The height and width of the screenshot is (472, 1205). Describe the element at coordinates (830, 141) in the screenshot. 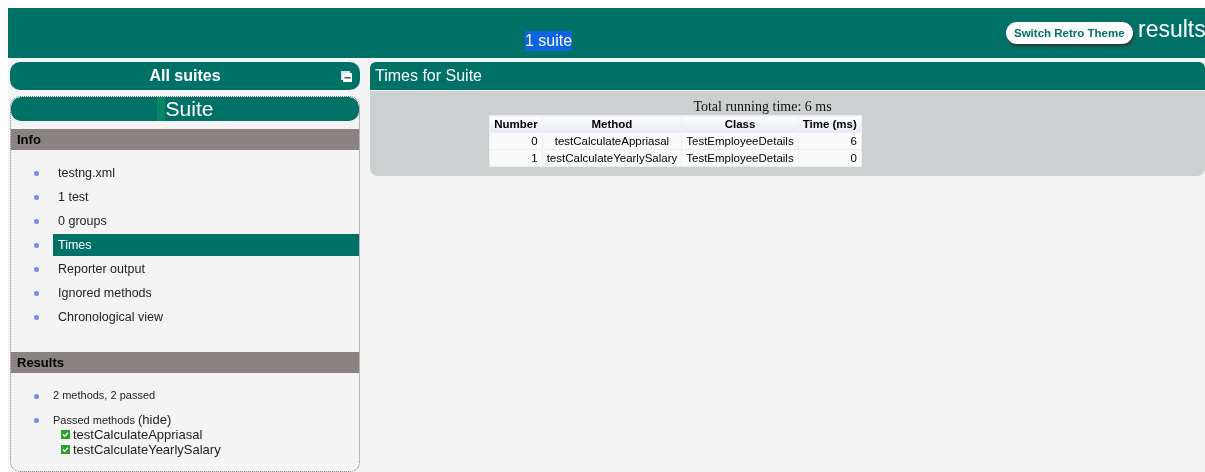

I see `table-cell: 6` at that location.